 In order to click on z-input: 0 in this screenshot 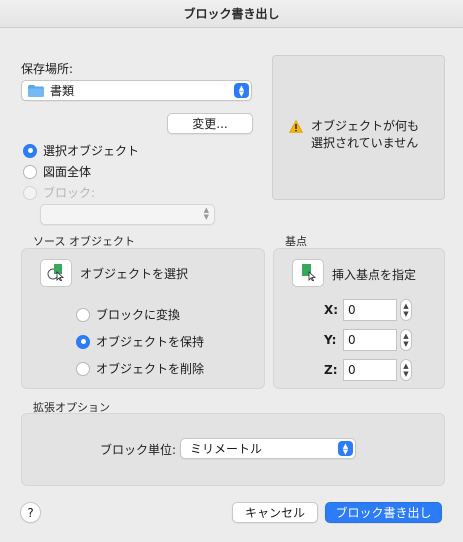, I will do `click(370, 370)`.